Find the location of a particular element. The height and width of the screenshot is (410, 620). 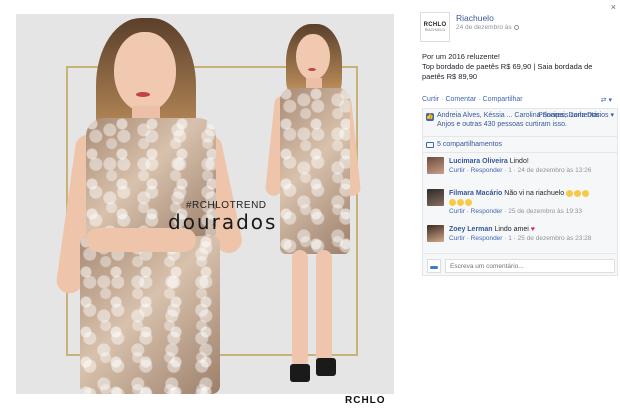

post-actions: Curtir · Comentar · Compartilhar is located at coordinates (472, 99).